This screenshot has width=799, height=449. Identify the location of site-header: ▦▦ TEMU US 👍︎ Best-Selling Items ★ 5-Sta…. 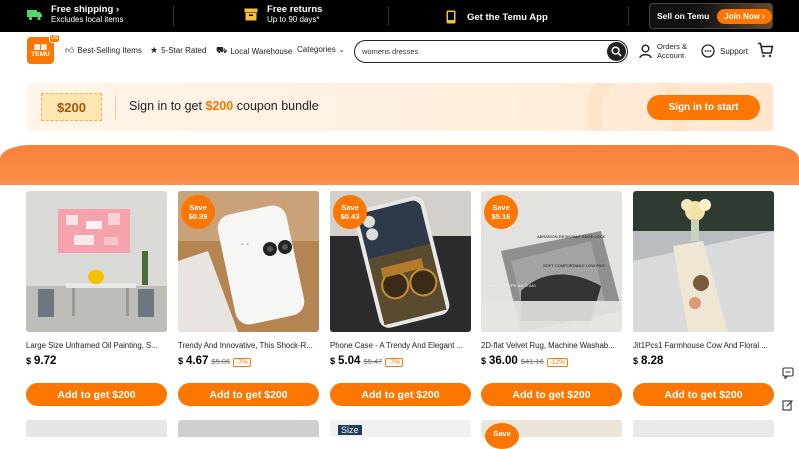
(399, 51).